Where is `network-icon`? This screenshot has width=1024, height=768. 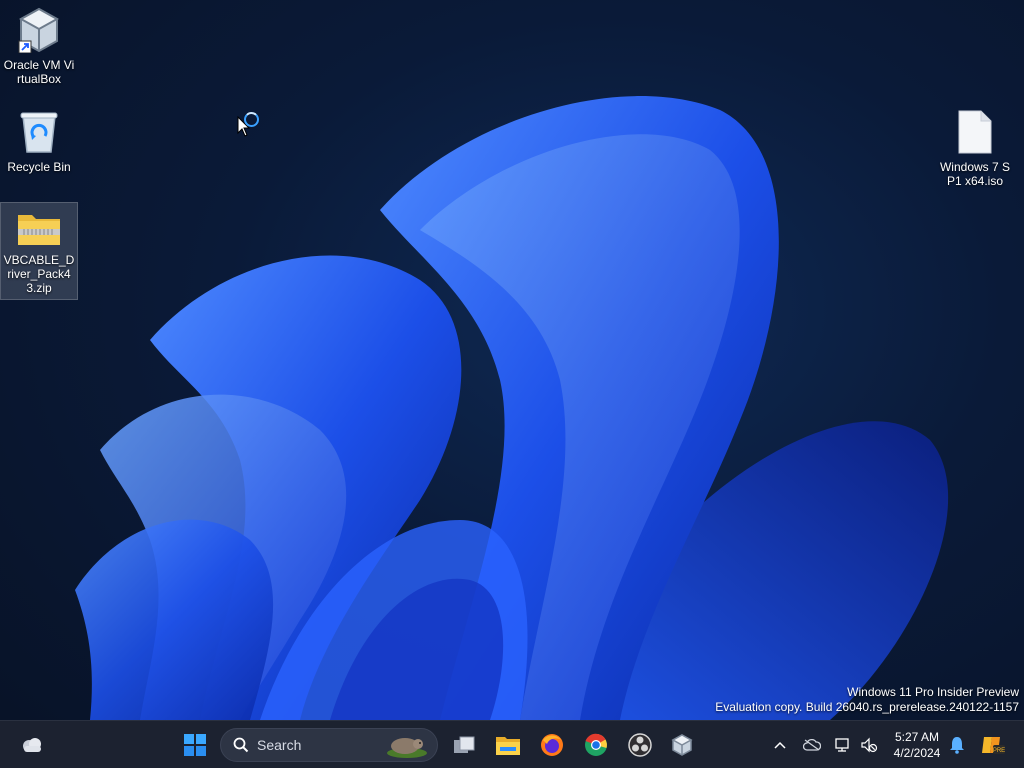 network-icon is located at coordinates (842, 745).